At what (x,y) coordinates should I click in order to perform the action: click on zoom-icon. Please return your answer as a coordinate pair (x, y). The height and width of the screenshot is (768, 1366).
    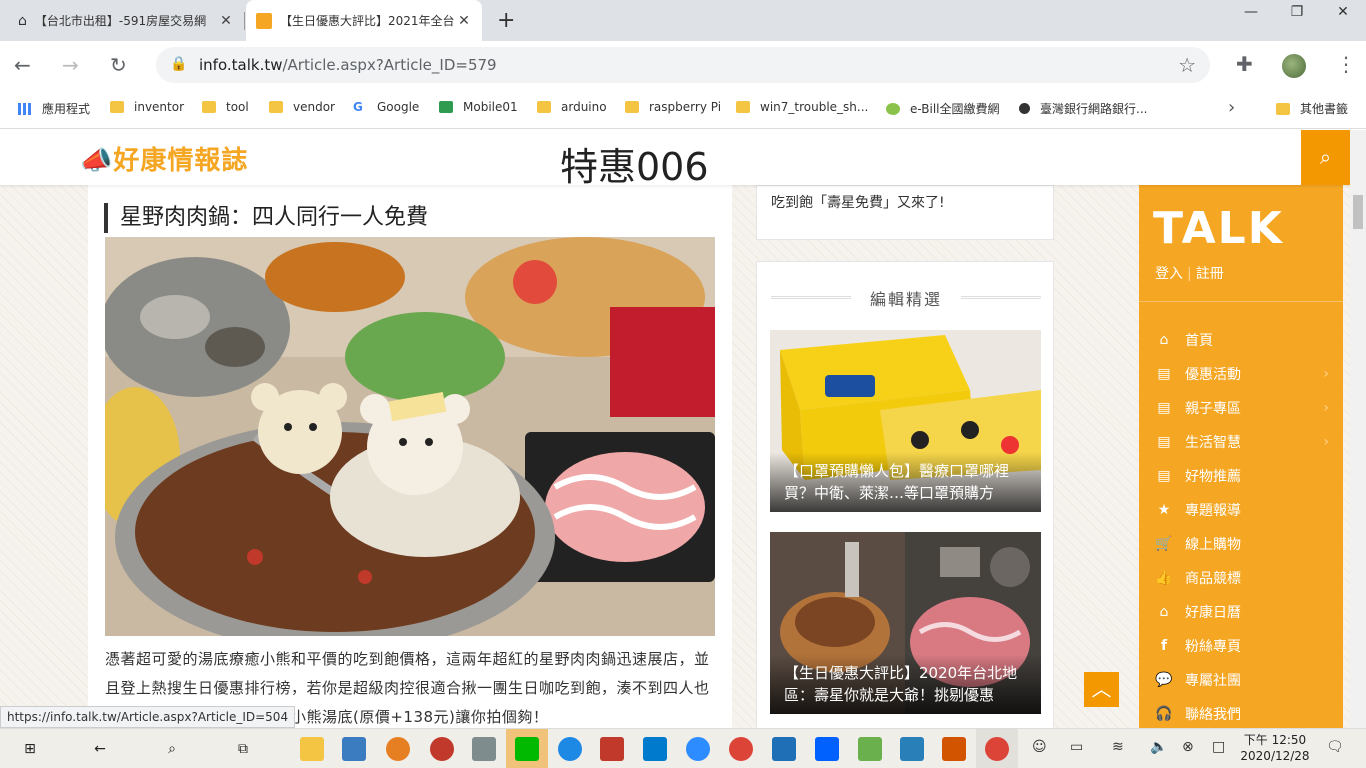
    Looking at the image, I should click on (698, 749).